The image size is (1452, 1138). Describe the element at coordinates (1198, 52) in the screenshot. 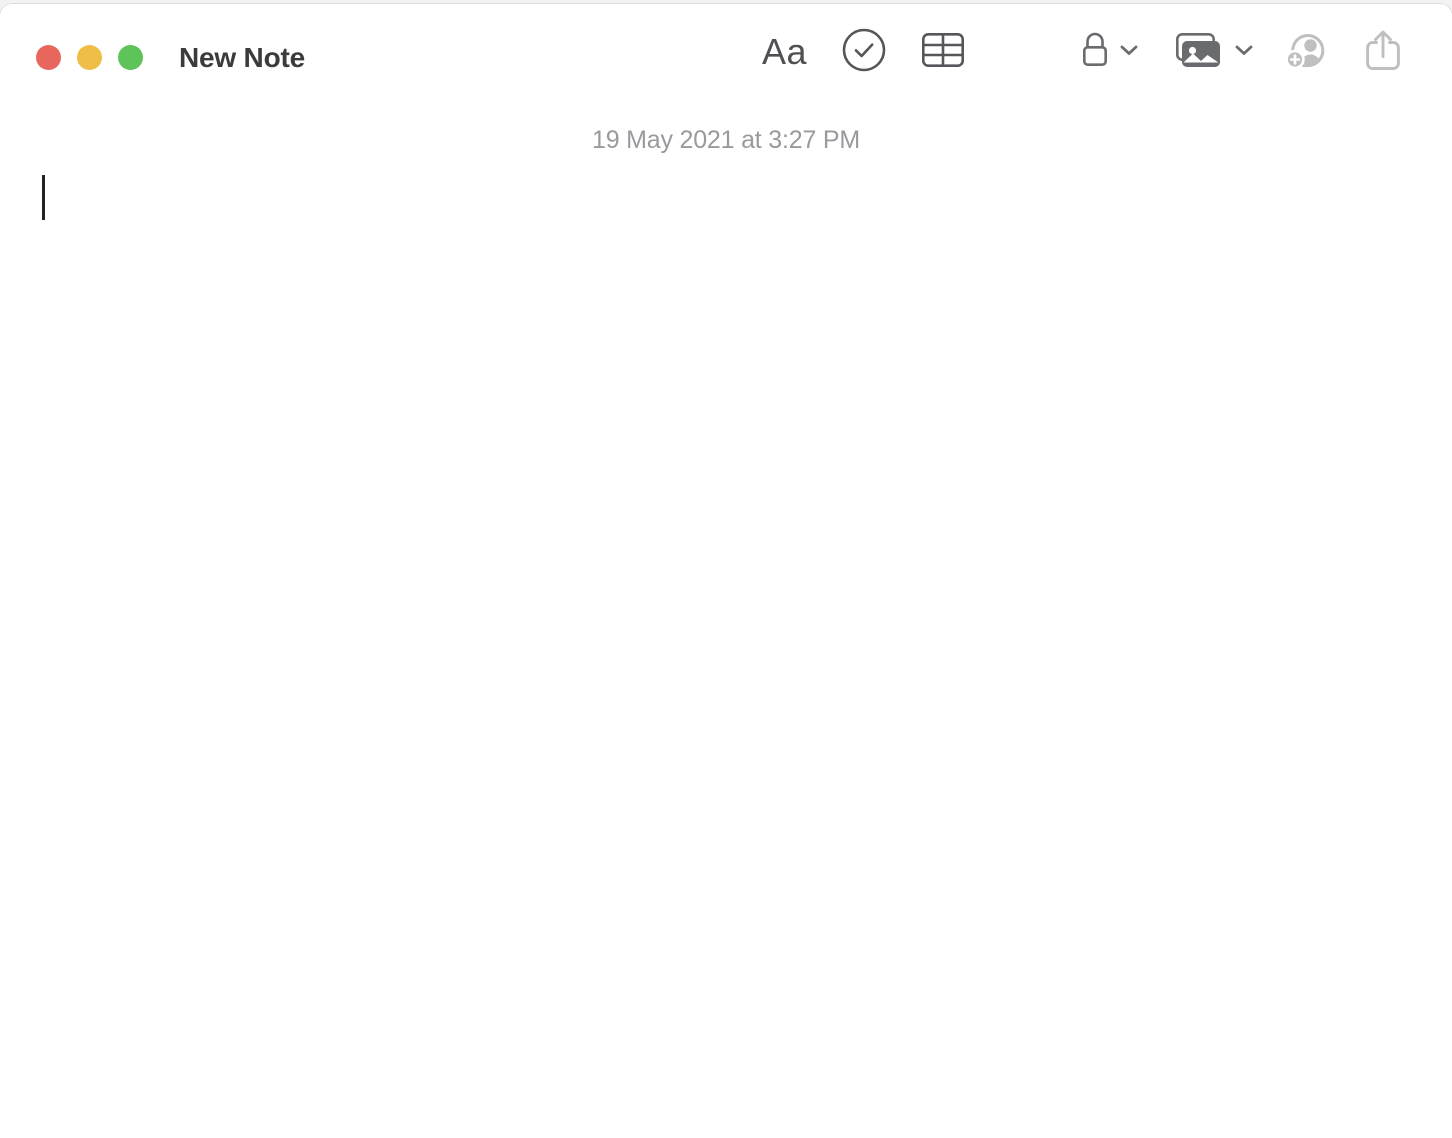

I see `photos-icon` at that location.